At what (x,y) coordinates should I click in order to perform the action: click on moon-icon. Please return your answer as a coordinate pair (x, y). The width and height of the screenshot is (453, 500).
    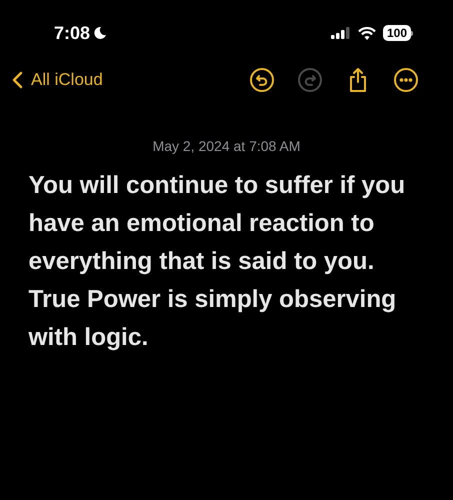
    Looking at the image, I should click on (100, 33).